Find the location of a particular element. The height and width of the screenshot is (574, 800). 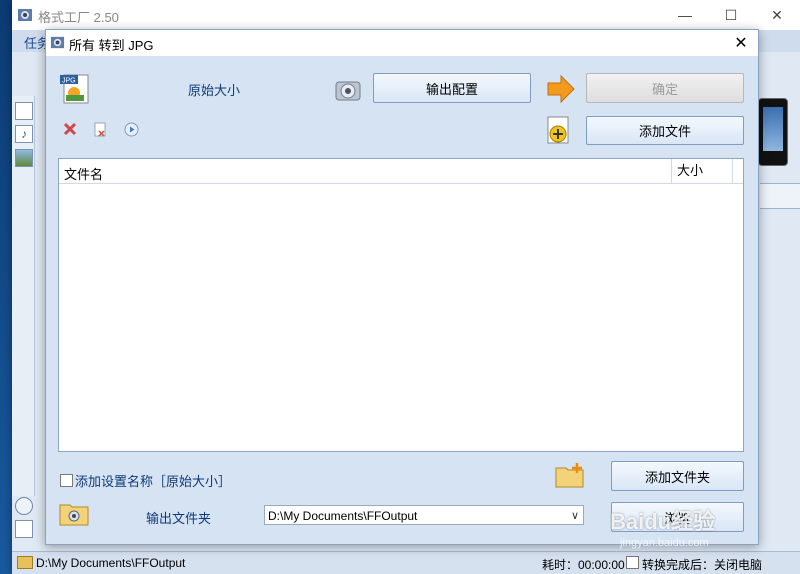

maximize-button: ☐ is located at coordinates (731, 15).